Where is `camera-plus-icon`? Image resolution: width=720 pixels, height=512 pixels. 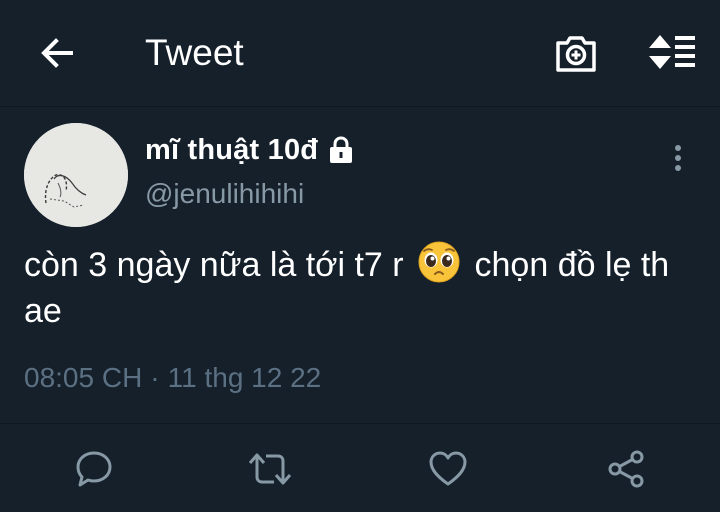
camera-plus-icon is located at coordinates (576, 54).